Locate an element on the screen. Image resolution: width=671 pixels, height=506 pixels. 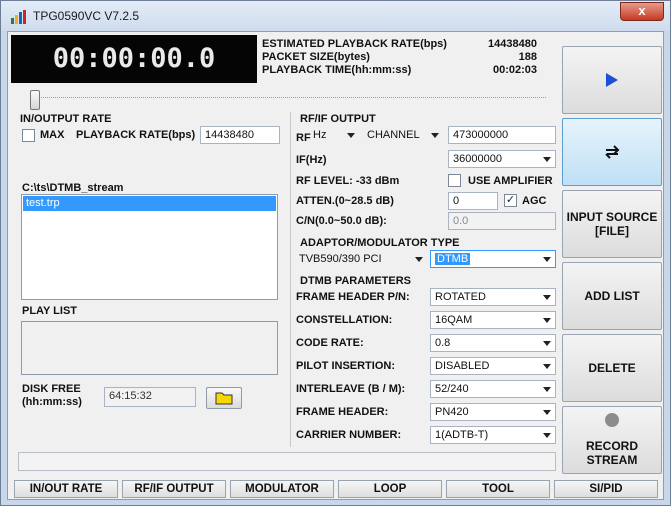
loop-icon is located at coordinates (612, 152).